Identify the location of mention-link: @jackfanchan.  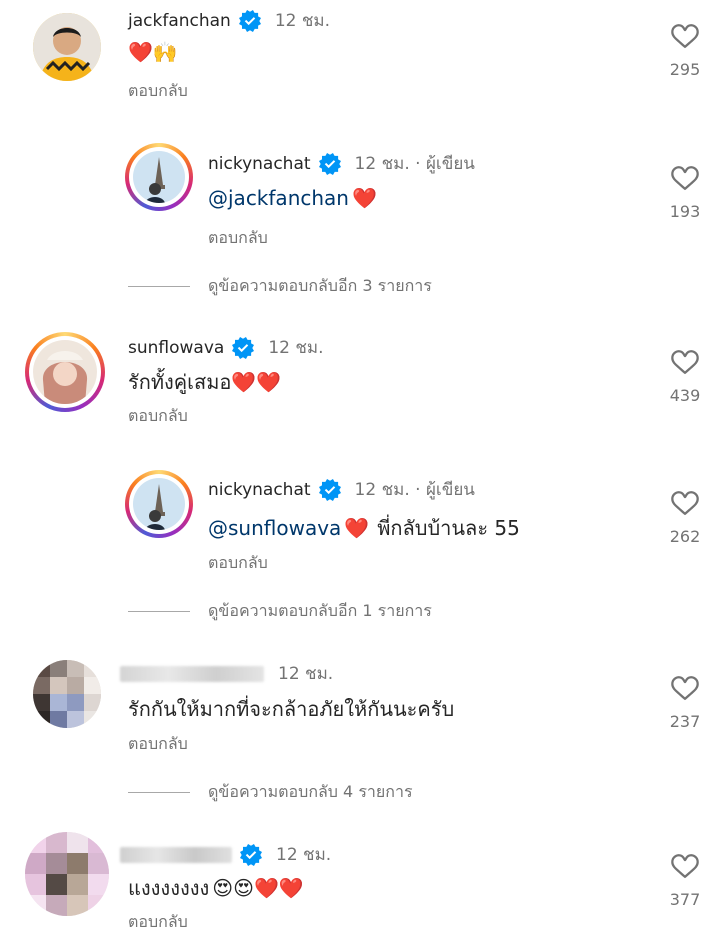
(278, 198).